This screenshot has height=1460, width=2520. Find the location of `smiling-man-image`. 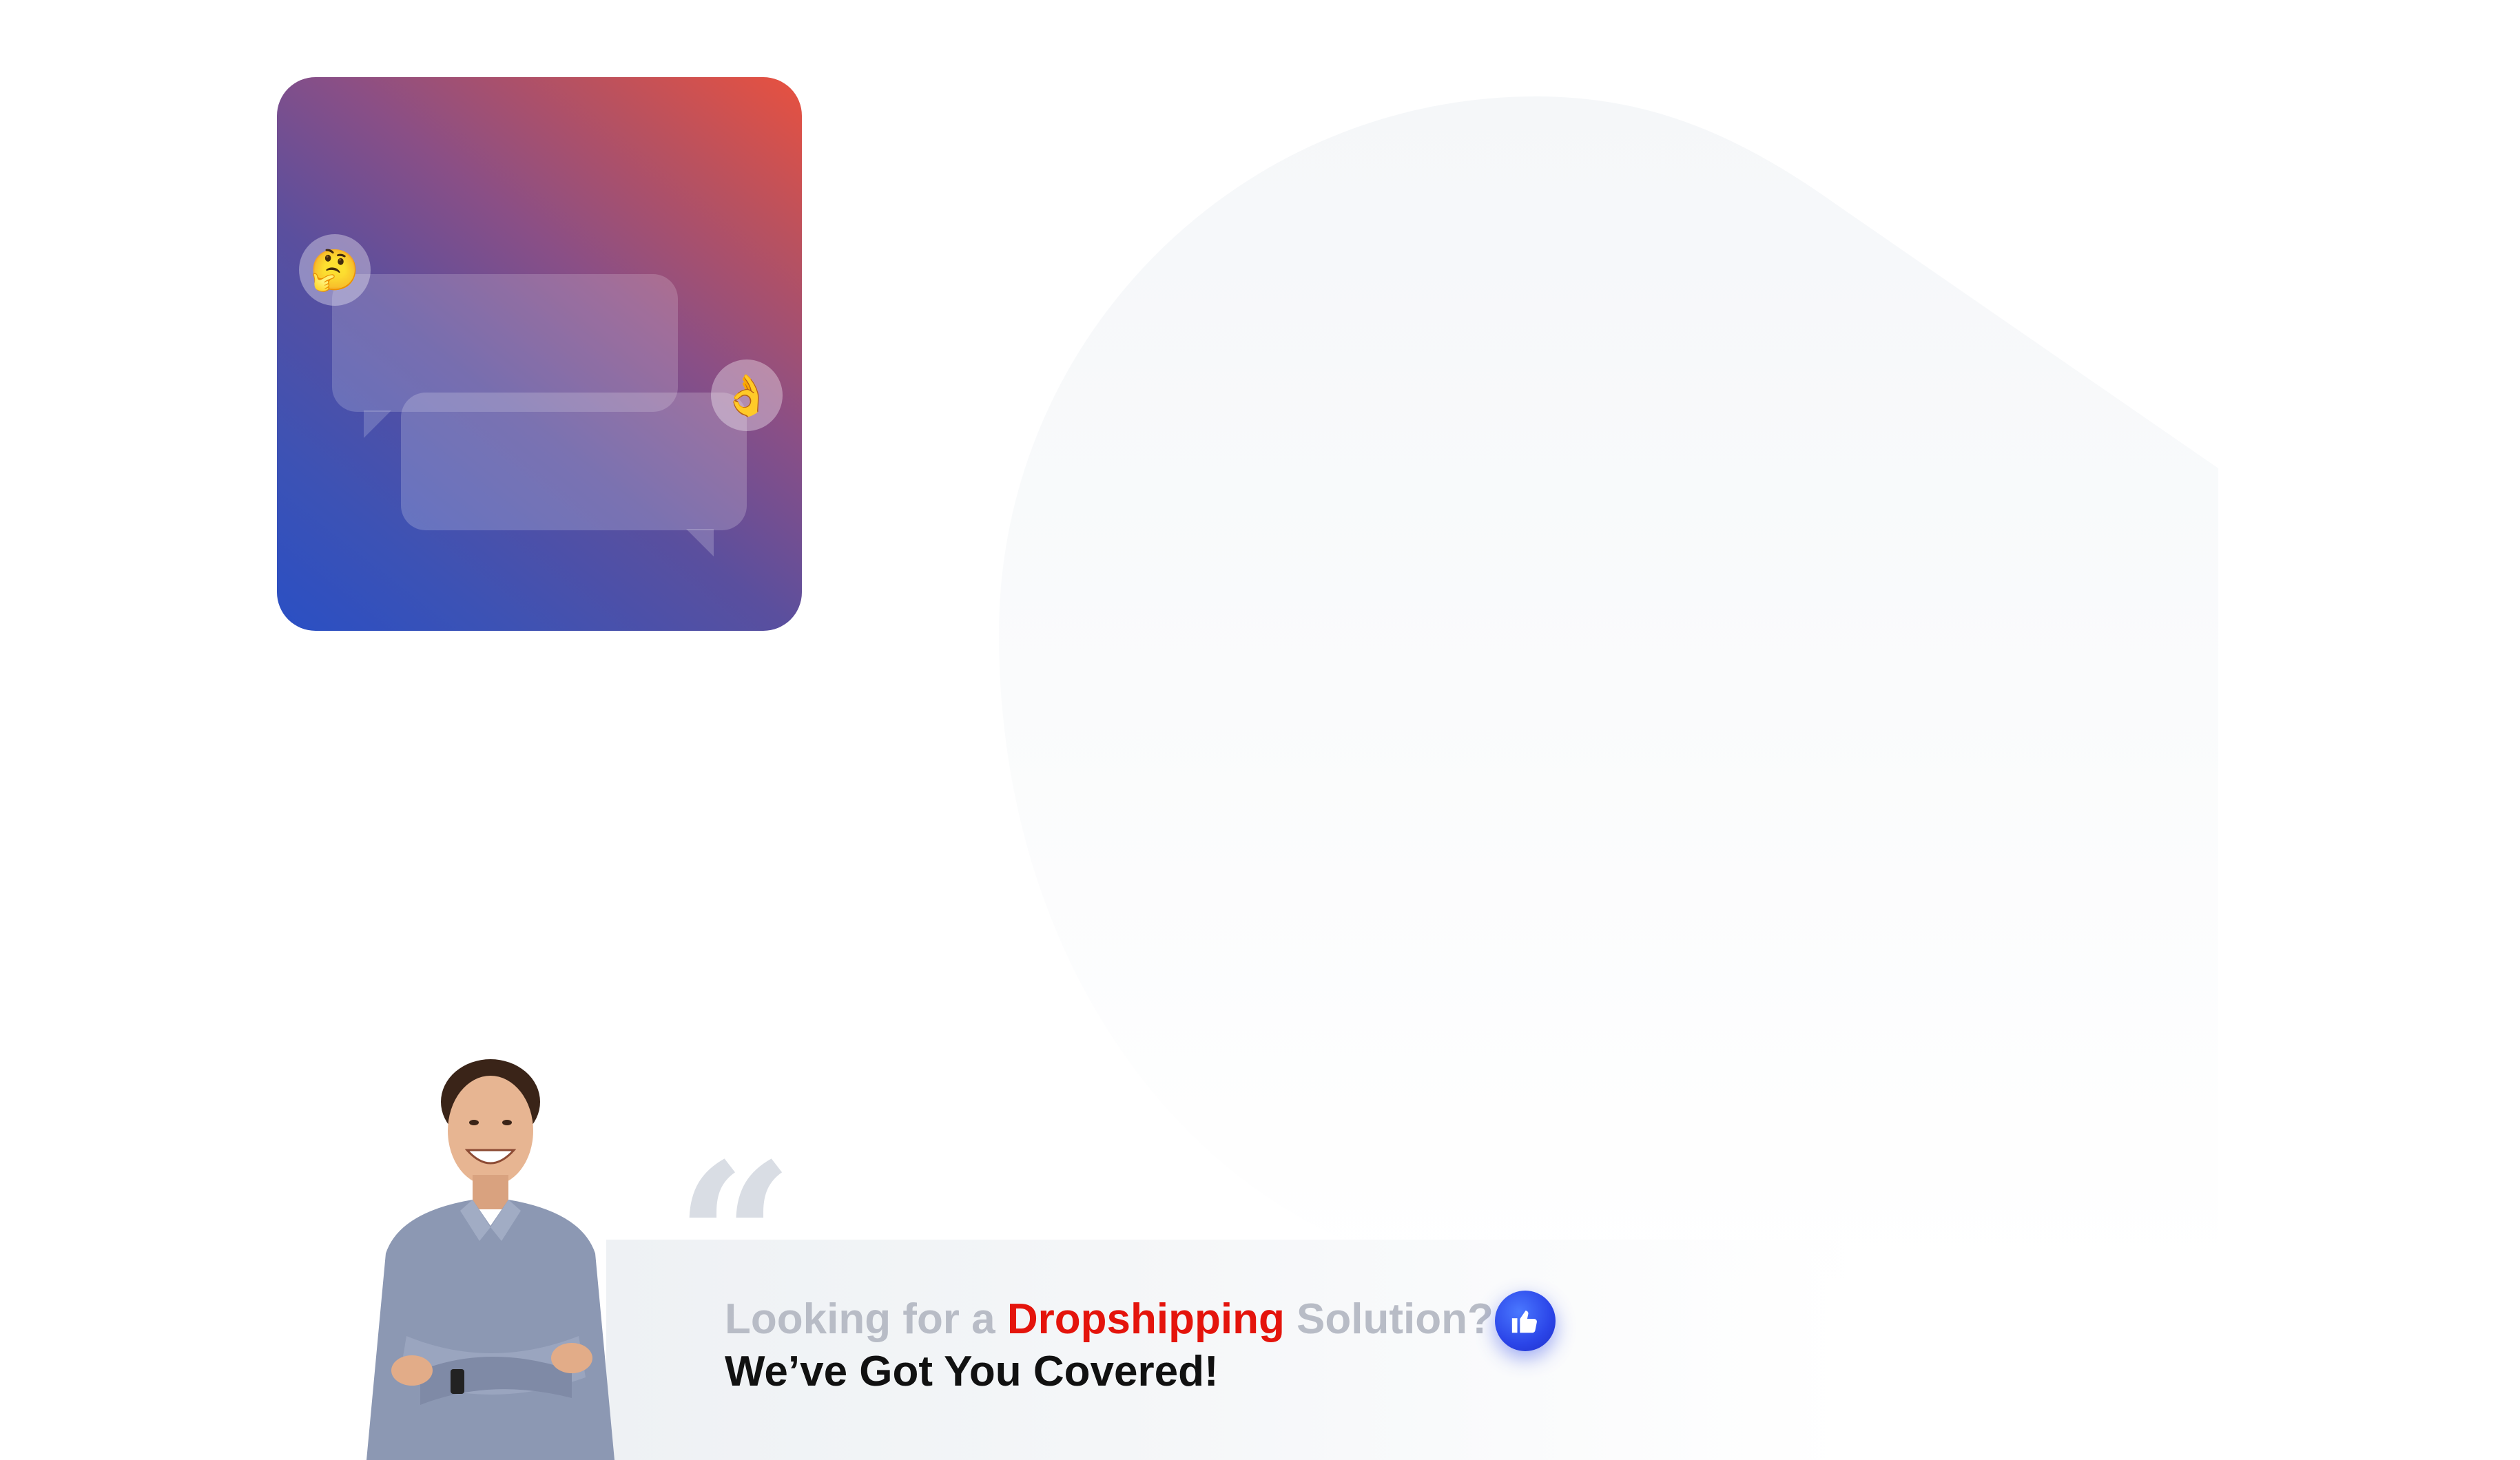

smiling-man-image is located at coordinates (490, 1259).